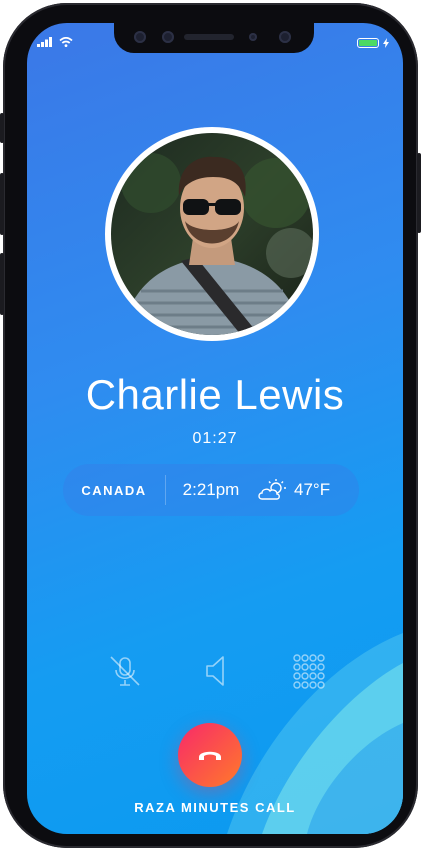 The width and height of the screenshot is (423, 852). What do you see at coordinates (168, 37) in the screenshot?
I see `front-camera` at bounding box center [168, 37].